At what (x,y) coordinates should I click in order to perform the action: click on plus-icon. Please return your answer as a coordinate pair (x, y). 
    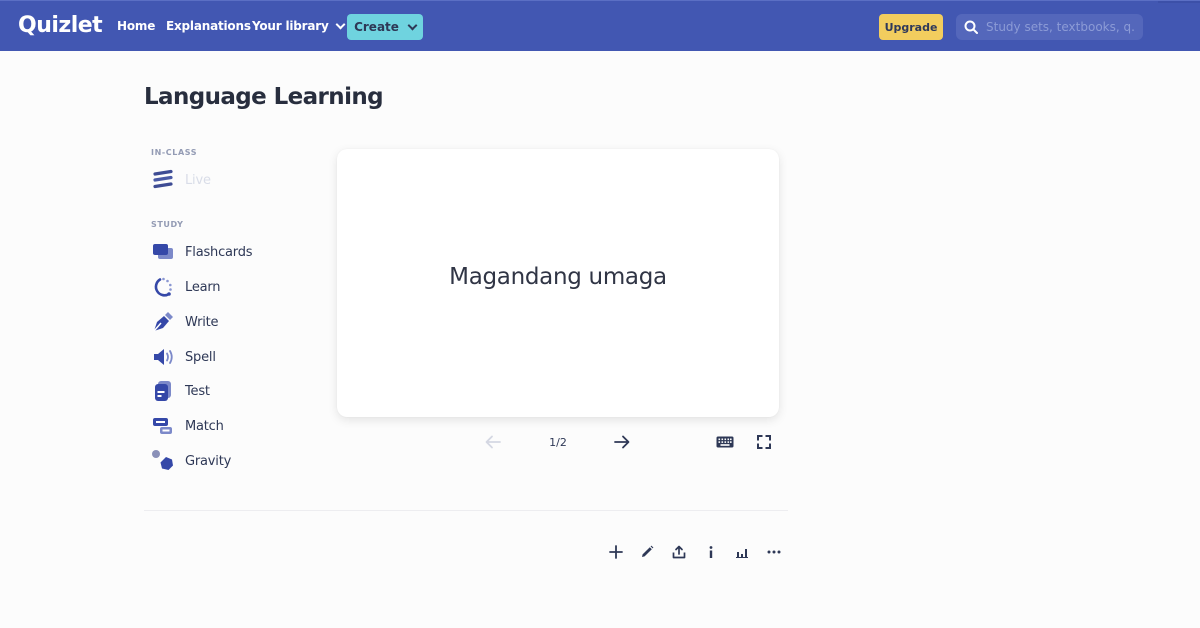
    Looking at the image, I should click on (615, 552).